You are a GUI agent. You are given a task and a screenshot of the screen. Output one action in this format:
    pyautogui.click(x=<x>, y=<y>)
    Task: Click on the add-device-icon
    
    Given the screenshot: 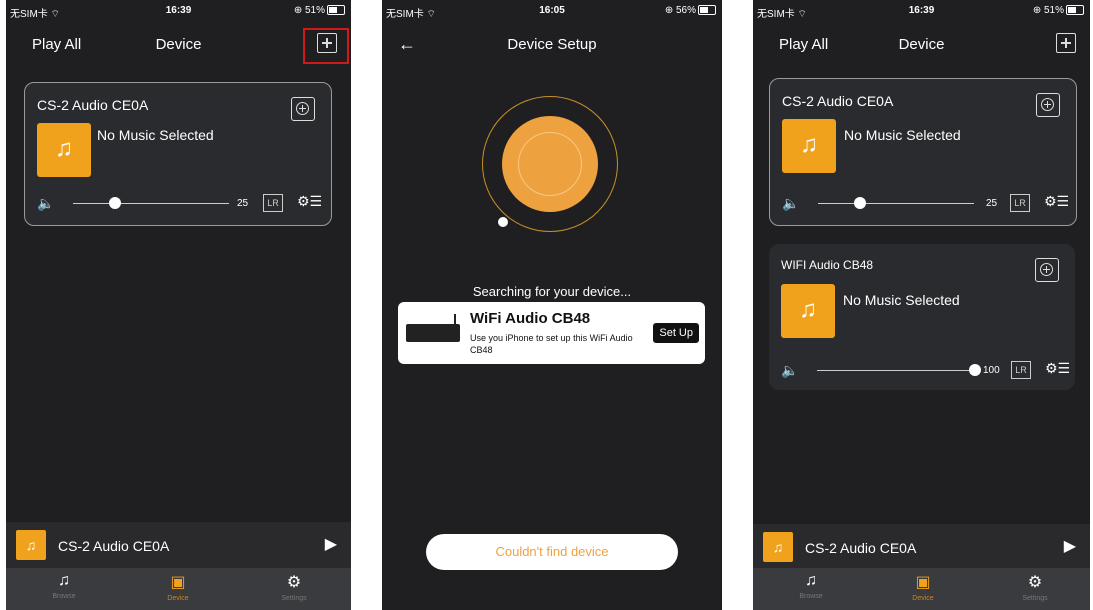 What is the action you would take?
    pyautogui.click(x=1066, y=43)
    